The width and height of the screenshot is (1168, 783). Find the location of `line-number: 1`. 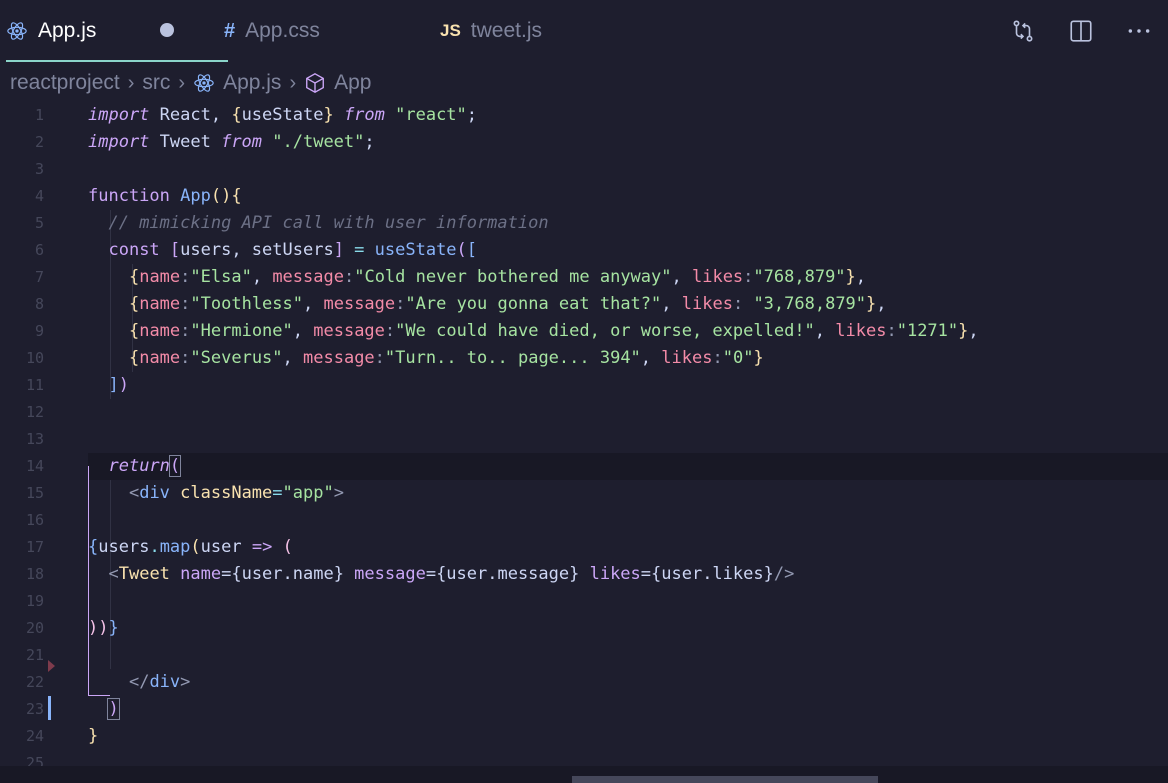

line-number: 1 is located at coordinates (39, 115).